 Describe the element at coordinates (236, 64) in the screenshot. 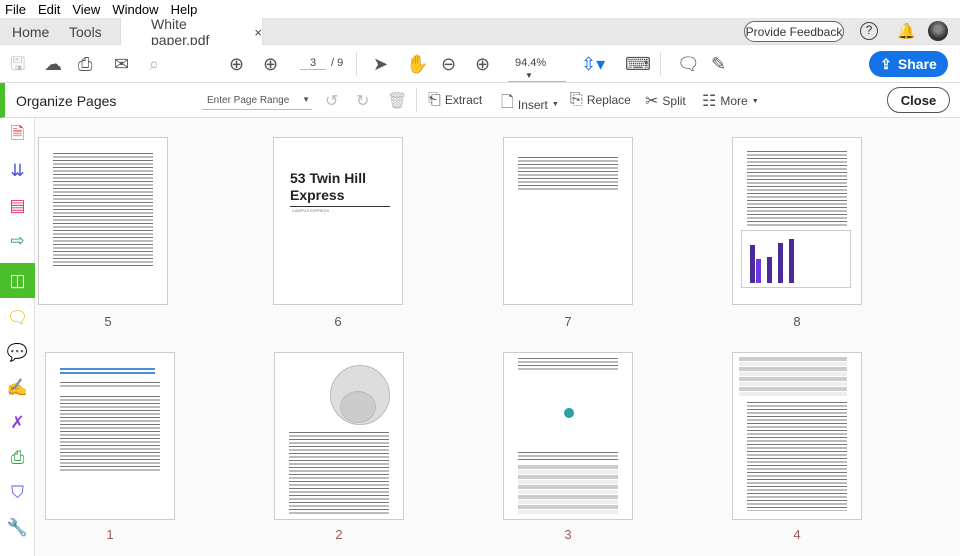

I see `previous-page-icon: ⊕` at that location.